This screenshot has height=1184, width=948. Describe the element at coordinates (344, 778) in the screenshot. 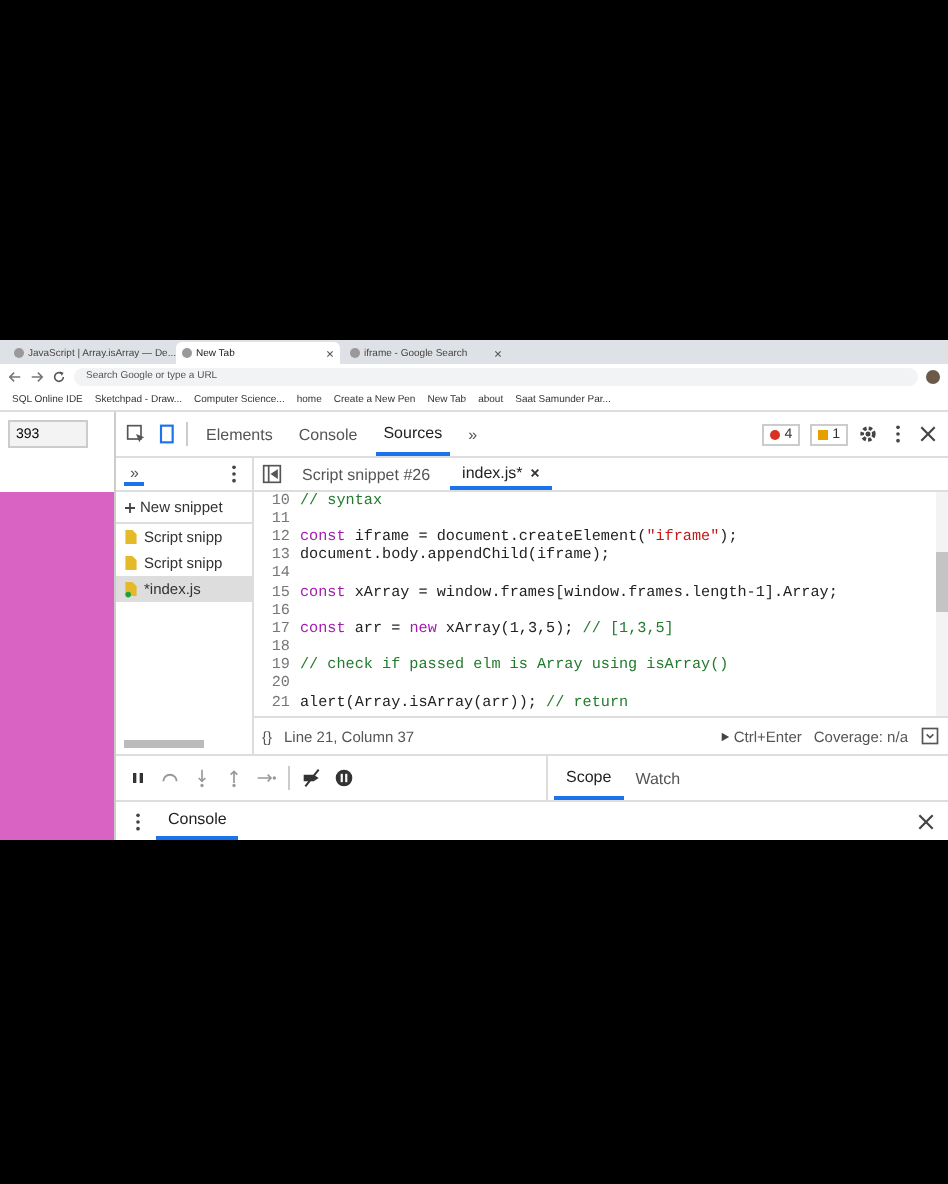

I see `pause-on-exceptions-icon` at that location.